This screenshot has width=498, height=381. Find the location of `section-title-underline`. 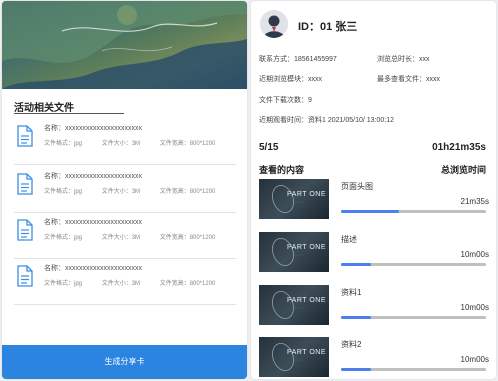

section-title-underline is located at coordinates (69, 113).